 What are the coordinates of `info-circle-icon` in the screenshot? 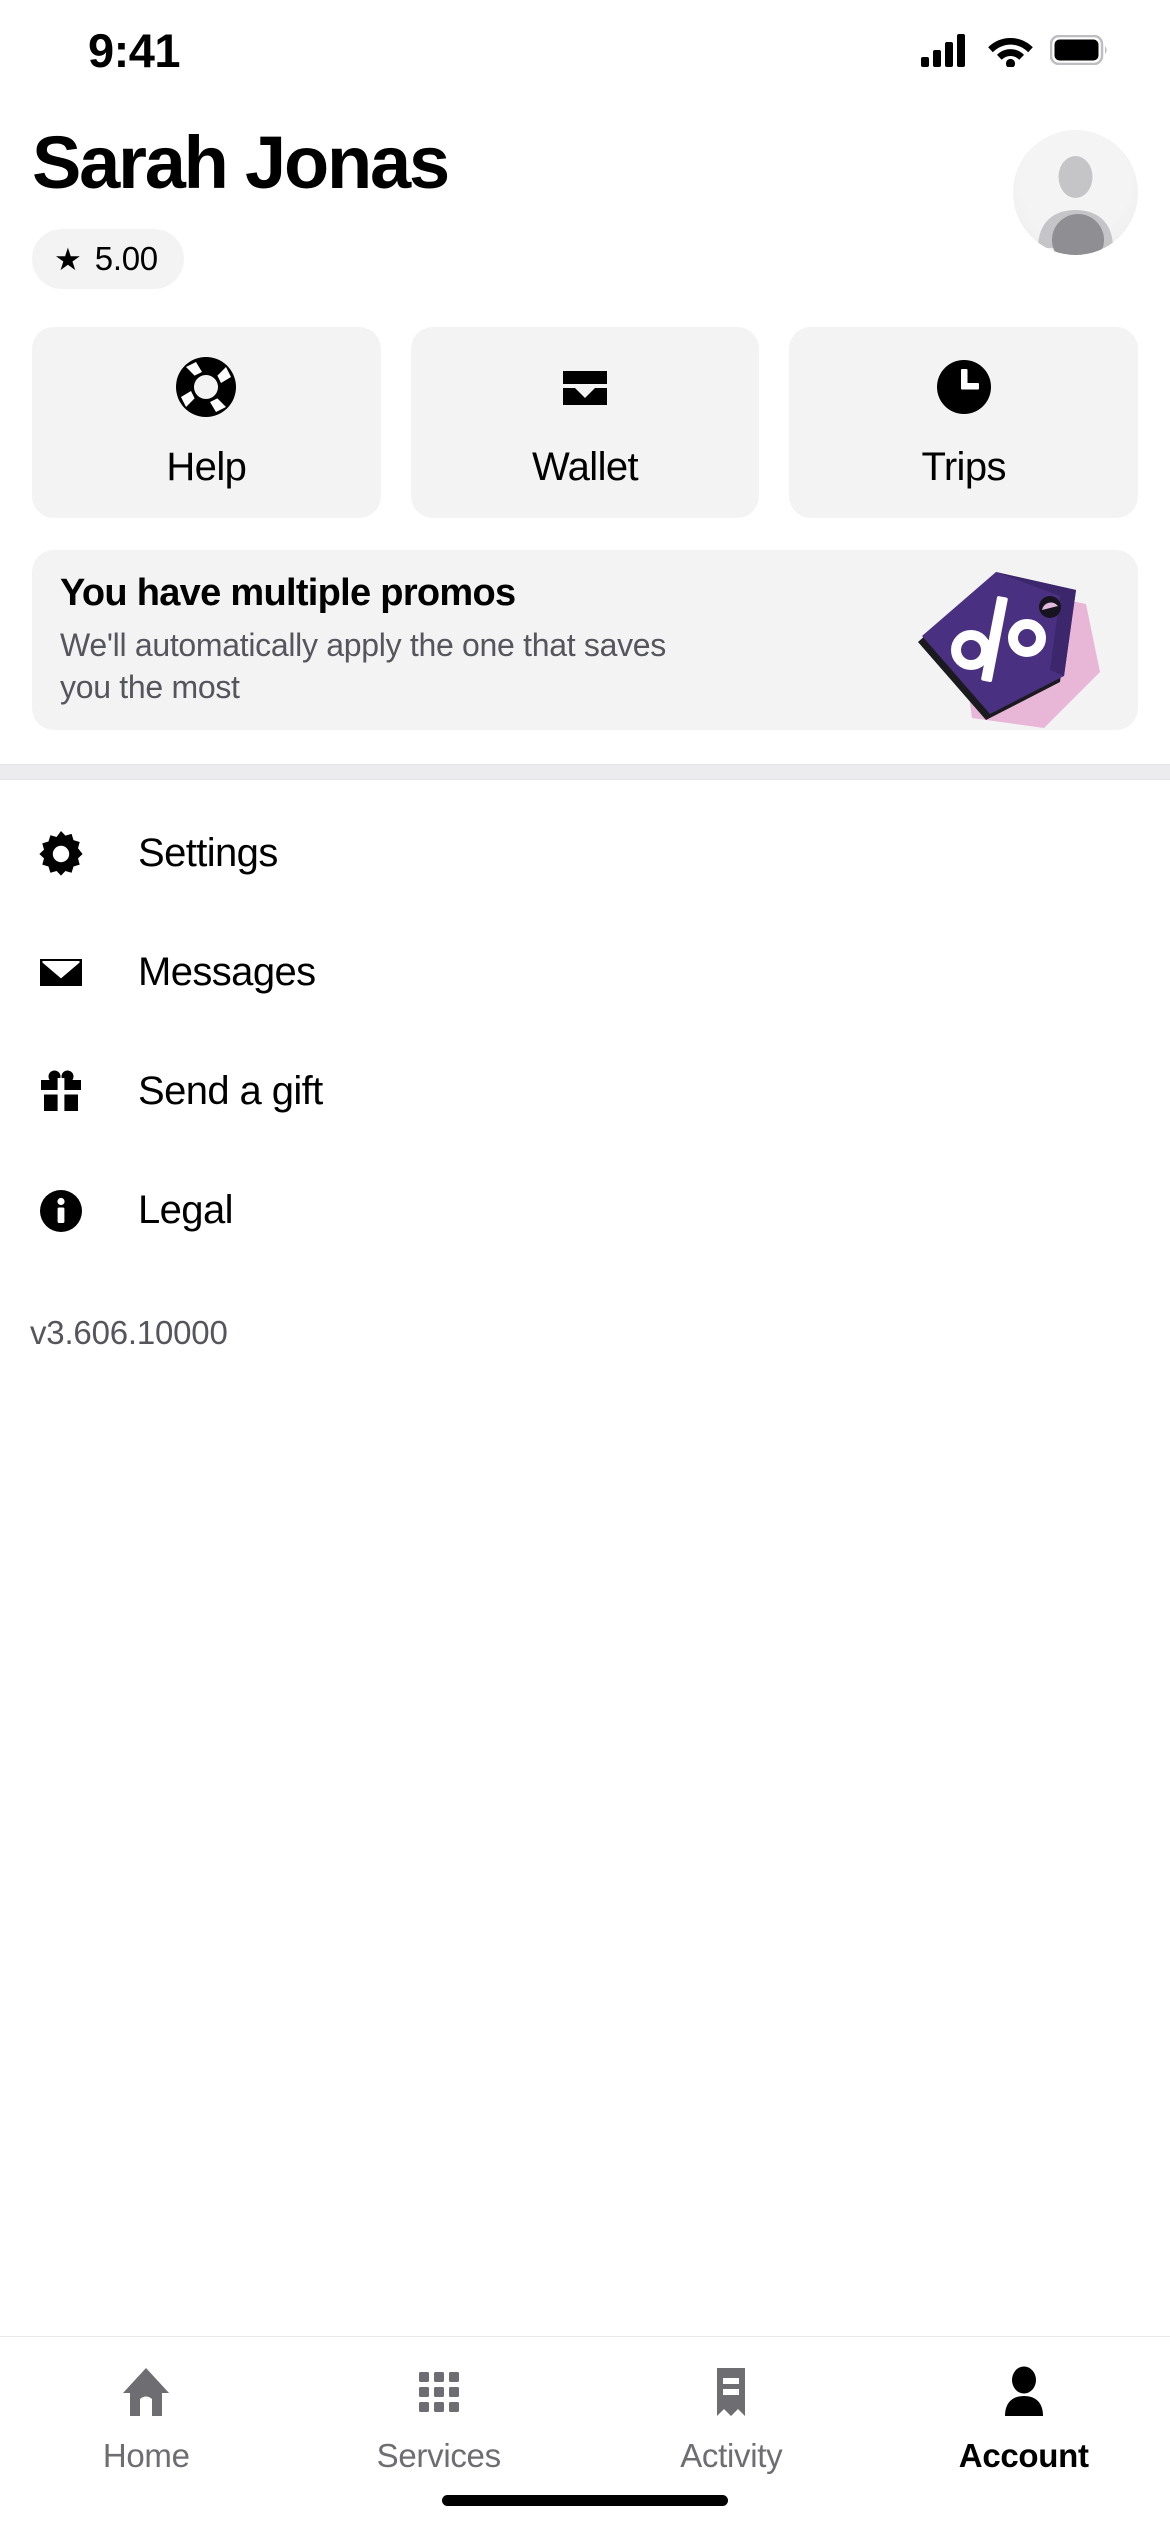 It's located at (69, 1211).